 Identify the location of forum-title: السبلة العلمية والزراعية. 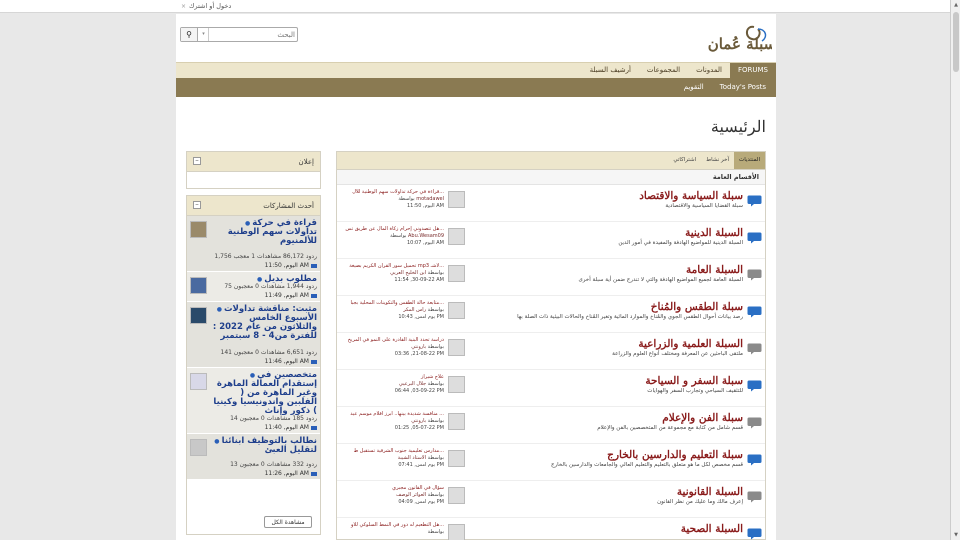
(690, 344).